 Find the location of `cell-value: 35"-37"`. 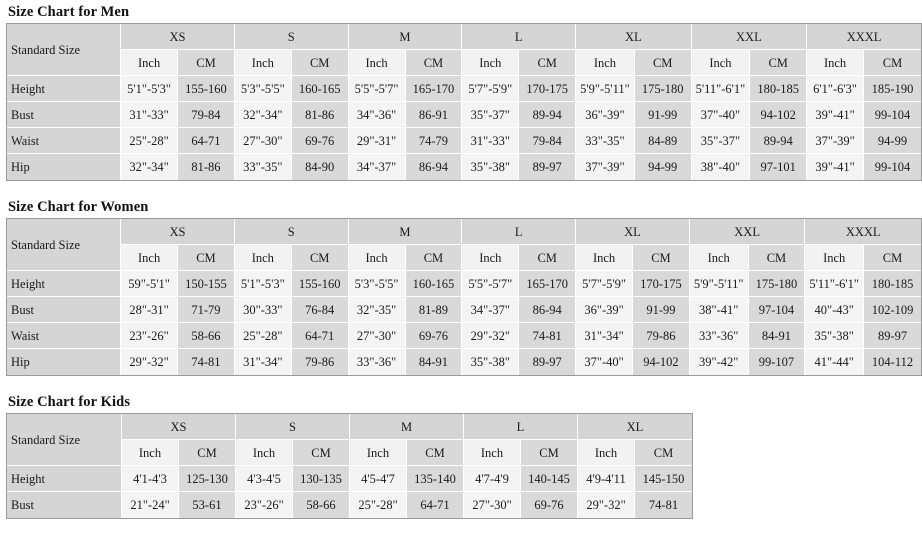

cell-value: 35"-37" is located at coordinates (721, 141).